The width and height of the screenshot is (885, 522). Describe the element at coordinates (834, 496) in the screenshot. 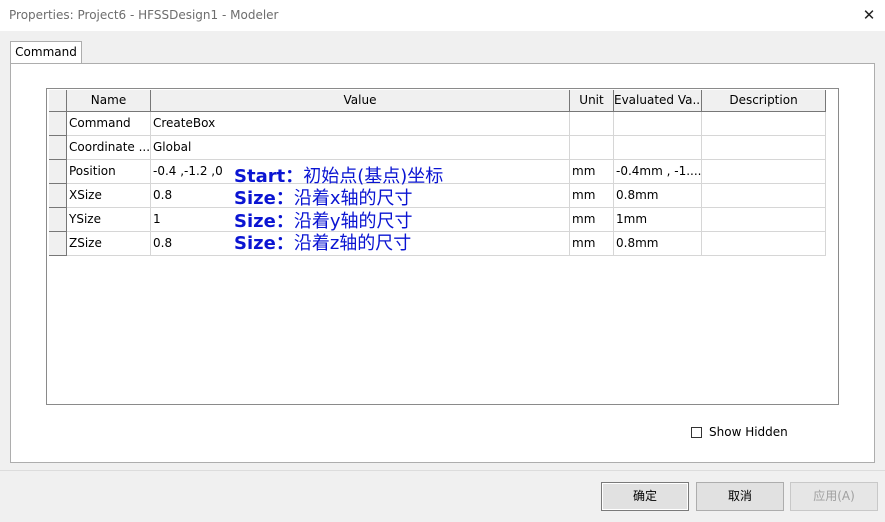

I see `apply-button: 应用(A)` at that location.